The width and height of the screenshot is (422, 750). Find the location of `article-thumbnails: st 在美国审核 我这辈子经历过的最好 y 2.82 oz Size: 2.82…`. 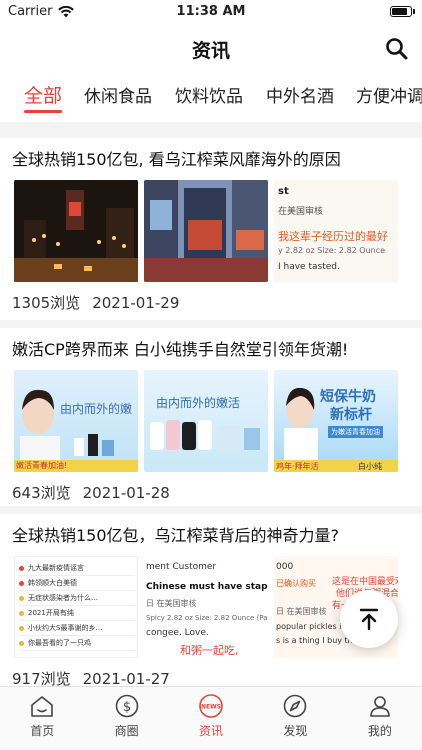

article-thumbnails: st 在美国审核 我这辈子经历过的最好 y 2.82 oz Size: 2.82… is located at coordinates (211, 227).